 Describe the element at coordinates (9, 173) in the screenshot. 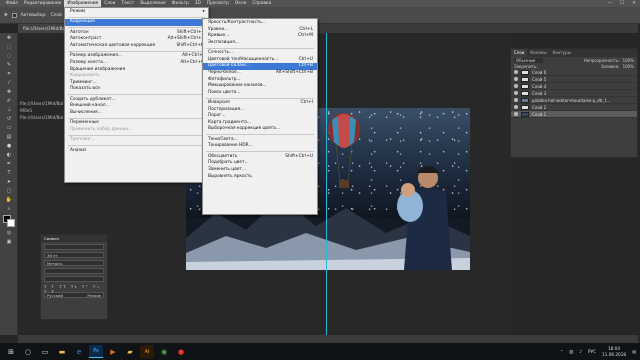

I see `type-icon: T` at that location.